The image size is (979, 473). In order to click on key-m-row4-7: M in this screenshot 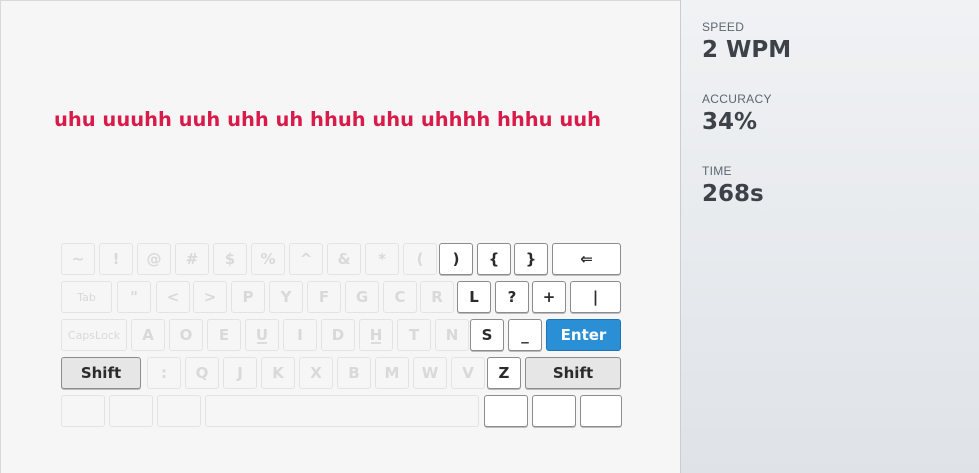, I will do `click(392, 373)`.